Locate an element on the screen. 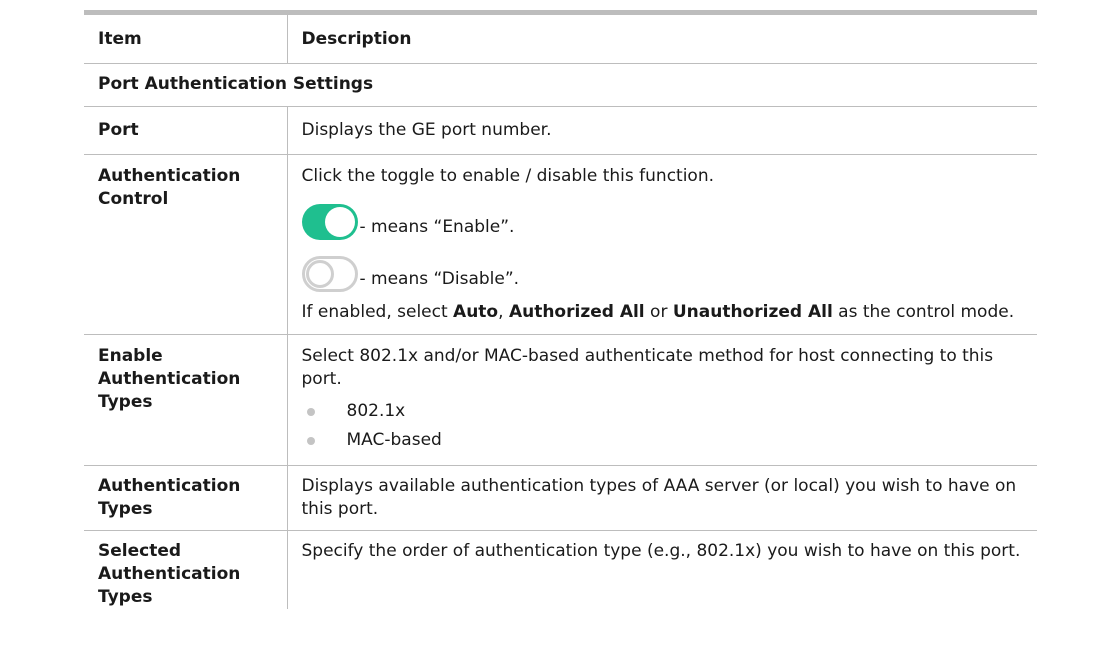 This screenshot has height=658, width=1120. enable-meaning: - means “Enable”. is located at coordinates (437, 227).